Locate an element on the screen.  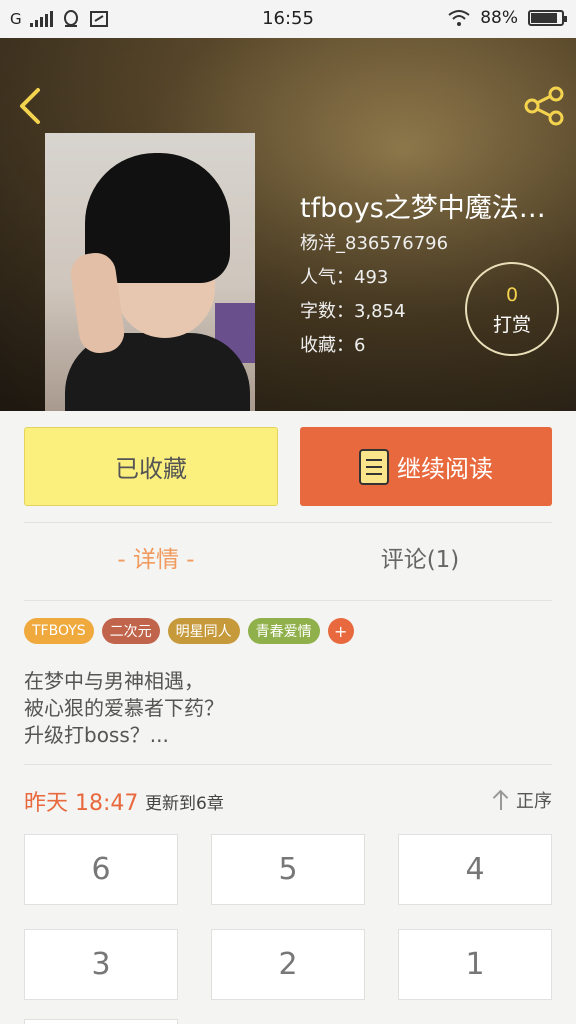
book-cover-image is located at coordinates (150, 272).